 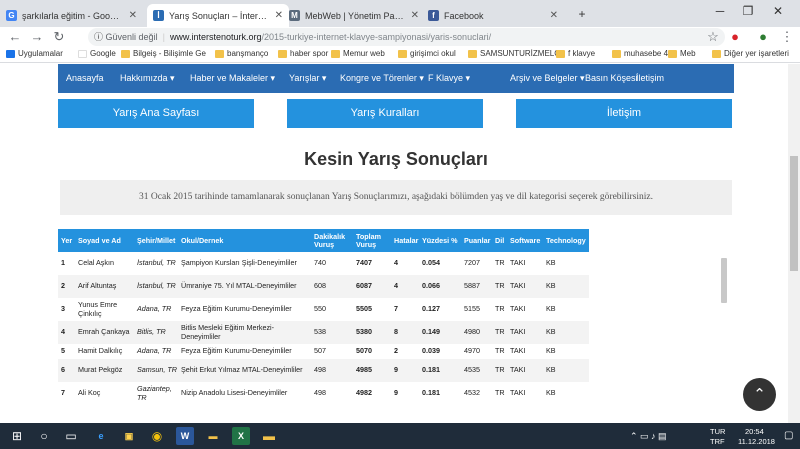 I want to click on nav-item: Kongre ve Törenler ▾, so click(x=382, y=78).